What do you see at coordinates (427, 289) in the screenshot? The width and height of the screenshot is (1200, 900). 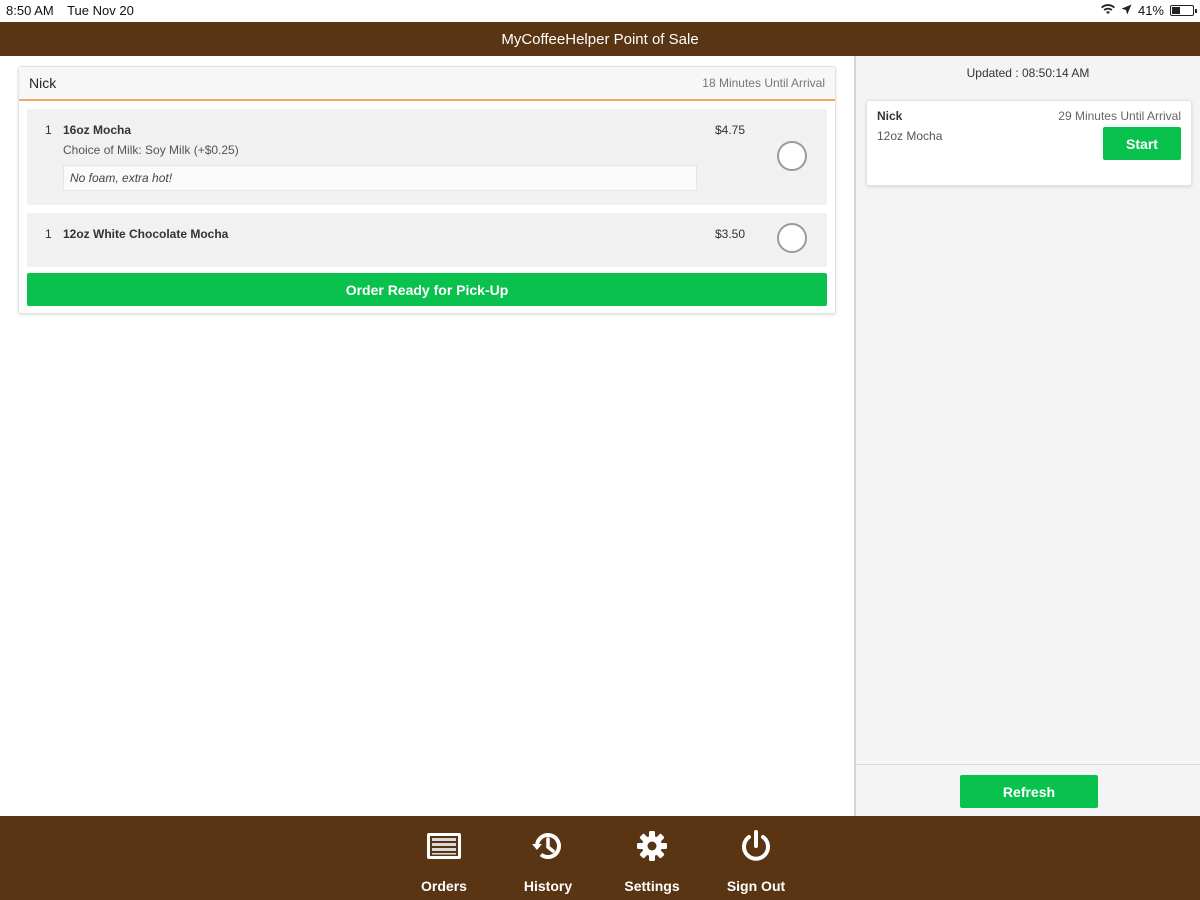 I see `order-ready-button: Order Ready for Pick-Up` at bounding box center [427, 289].